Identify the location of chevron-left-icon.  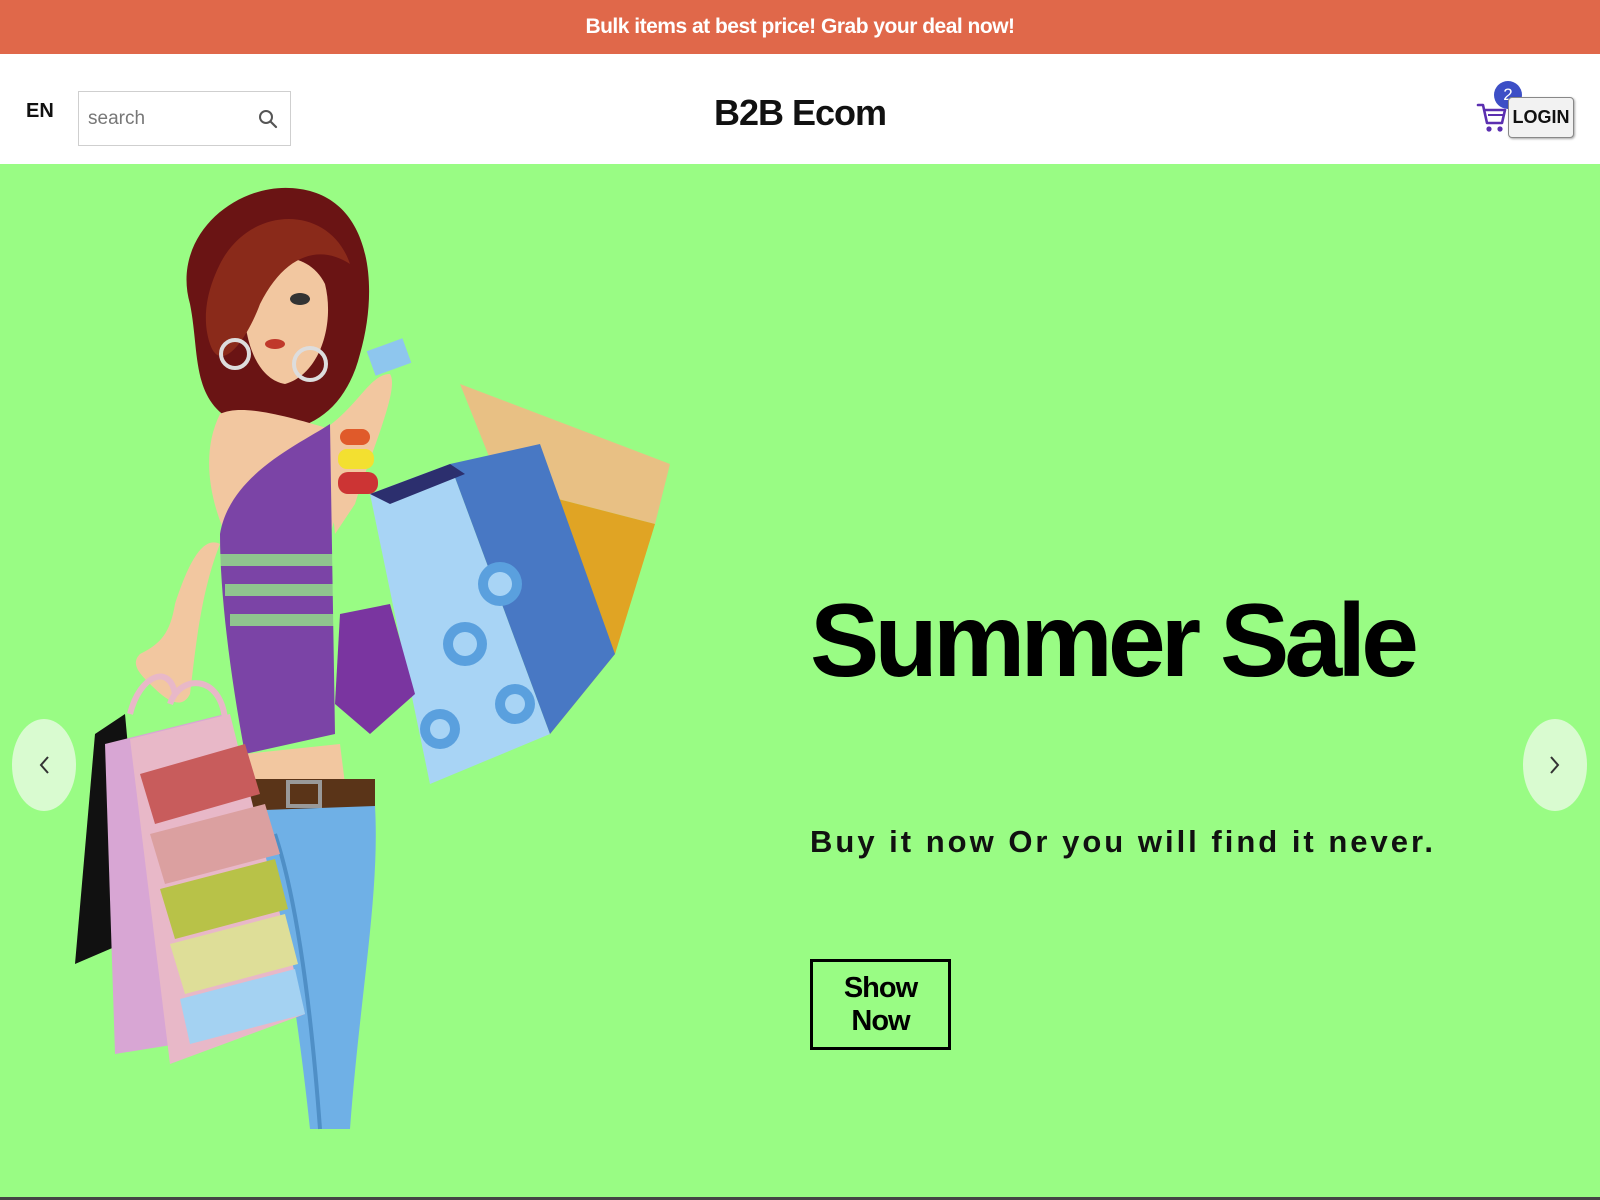
(44, 765).